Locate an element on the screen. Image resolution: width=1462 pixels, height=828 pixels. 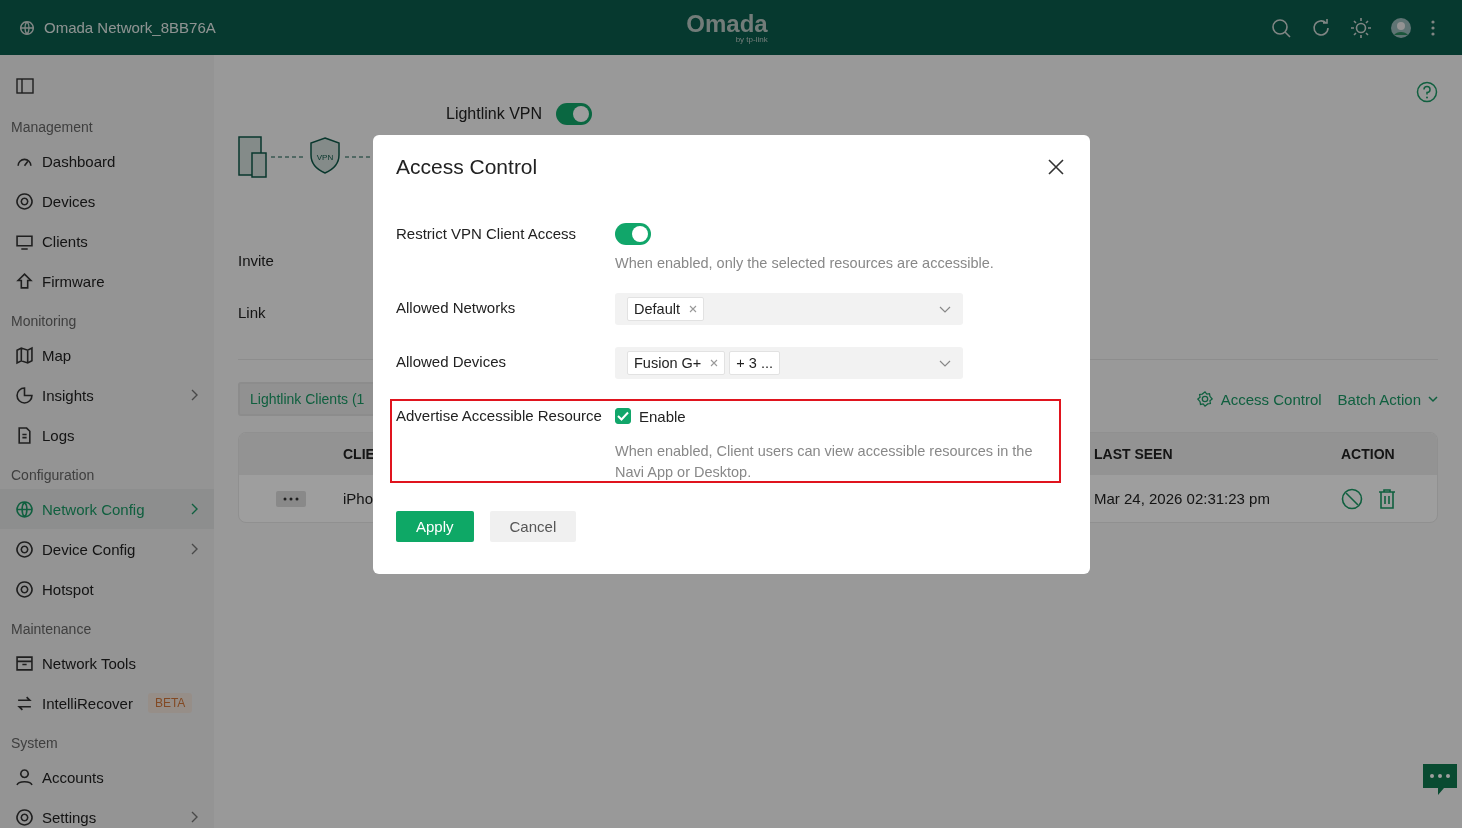
sidebar-item: Logs is located at coordinates (107, 435).